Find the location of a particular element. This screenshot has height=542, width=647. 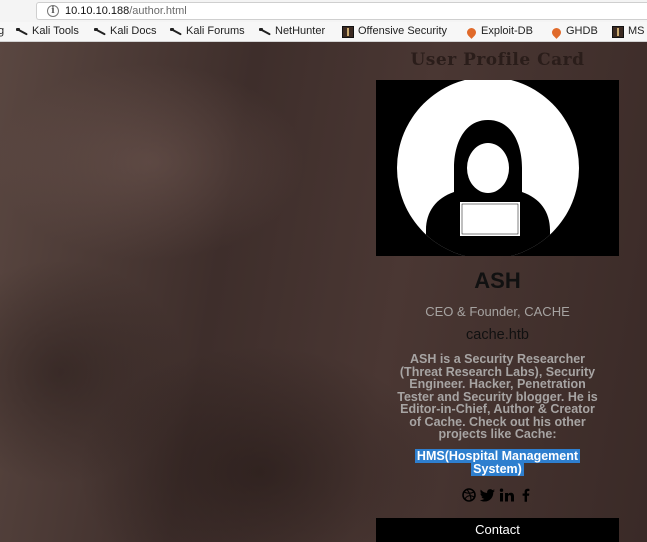

bio-line: projects like Cache: is located at coordinates (497, 434).